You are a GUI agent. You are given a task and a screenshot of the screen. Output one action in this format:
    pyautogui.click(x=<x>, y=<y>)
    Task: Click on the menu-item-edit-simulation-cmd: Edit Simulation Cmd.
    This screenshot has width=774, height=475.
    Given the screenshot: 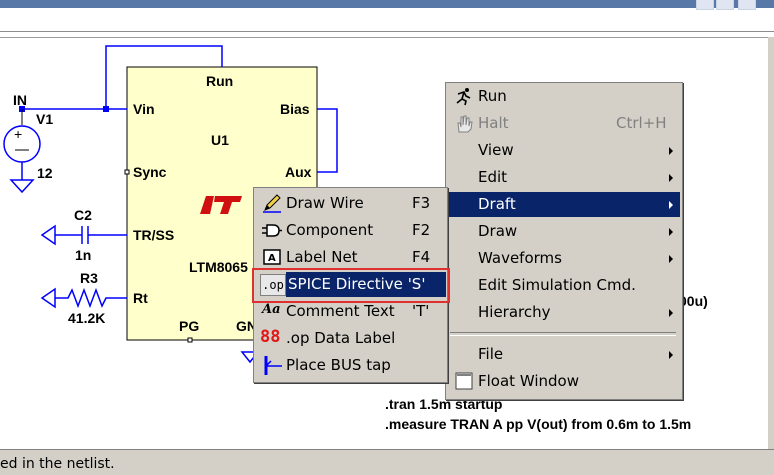 What is the action you would take?
    pyautogui.click(x=564, y=285)
    